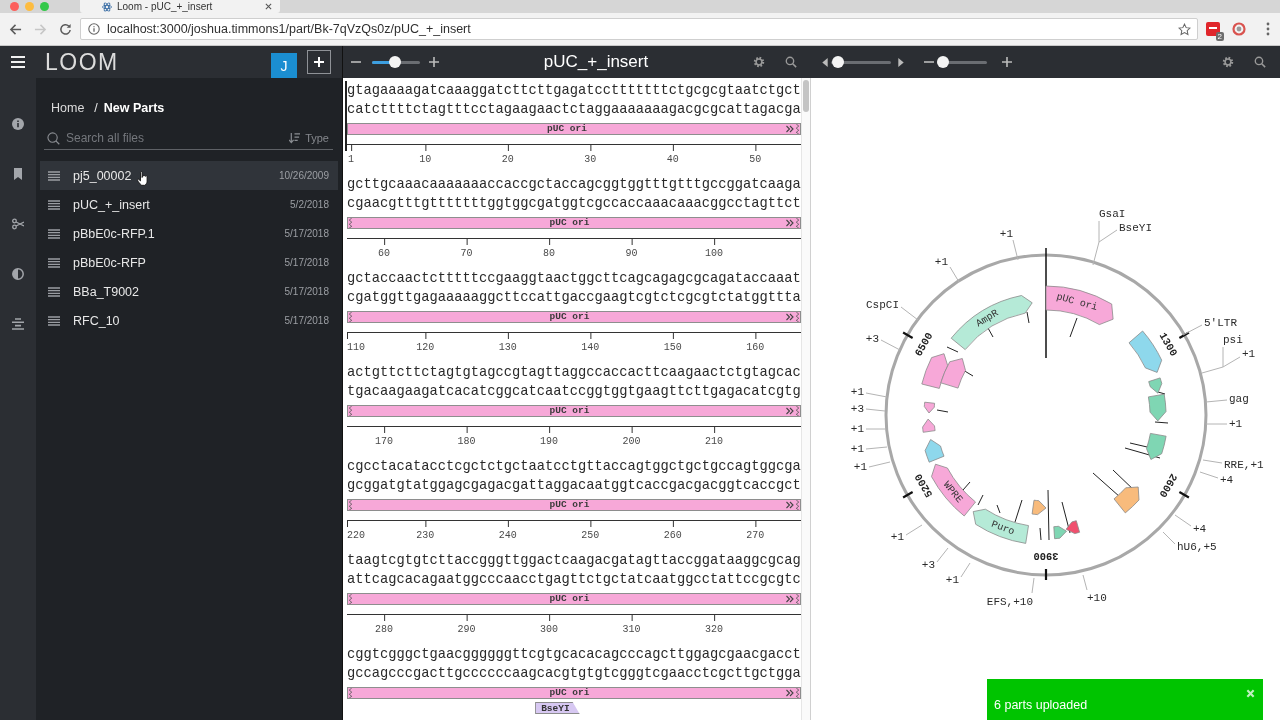 Image resolution: width=1280 pixels, height=720 pixels. What do you see at coordinates (284, 66) in the screenshot?
I see `user-avatar-button: J` at bounding box center [284, 66].